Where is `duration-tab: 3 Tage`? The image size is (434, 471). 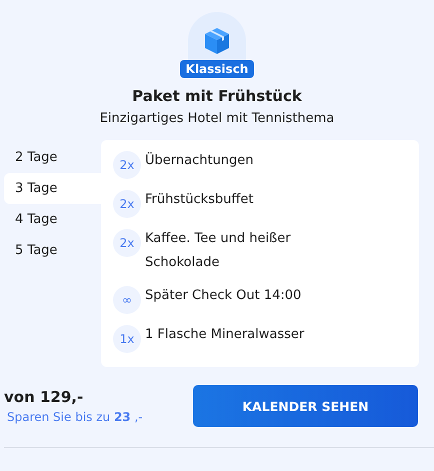 duration-tab: 3 Tage is located at coordinates (52, 188).